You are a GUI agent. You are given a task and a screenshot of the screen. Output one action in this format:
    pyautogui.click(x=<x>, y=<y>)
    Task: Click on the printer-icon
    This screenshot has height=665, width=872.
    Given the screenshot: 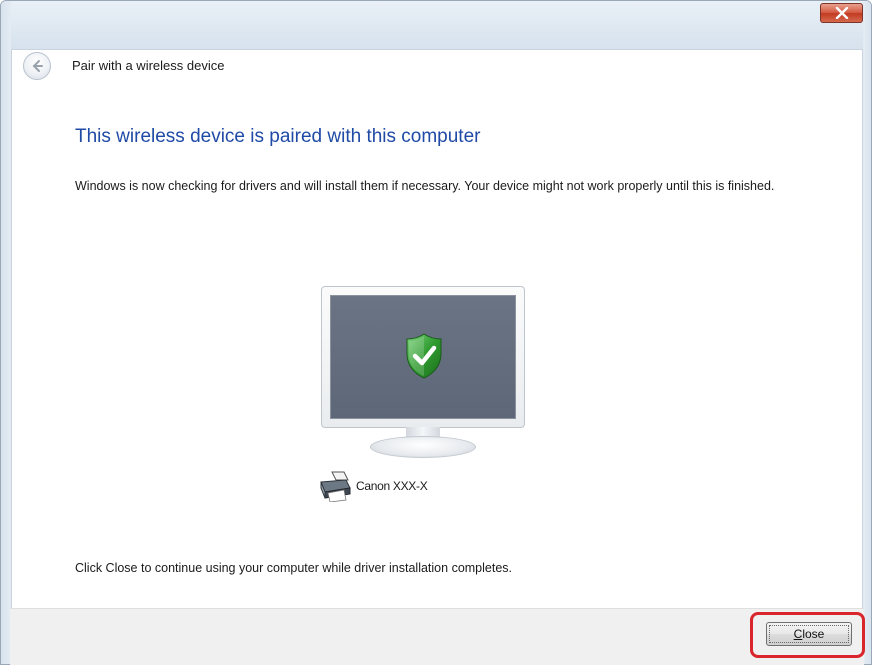 What is the action you would take?
    pyautogui.click(x=335, y=486)
    